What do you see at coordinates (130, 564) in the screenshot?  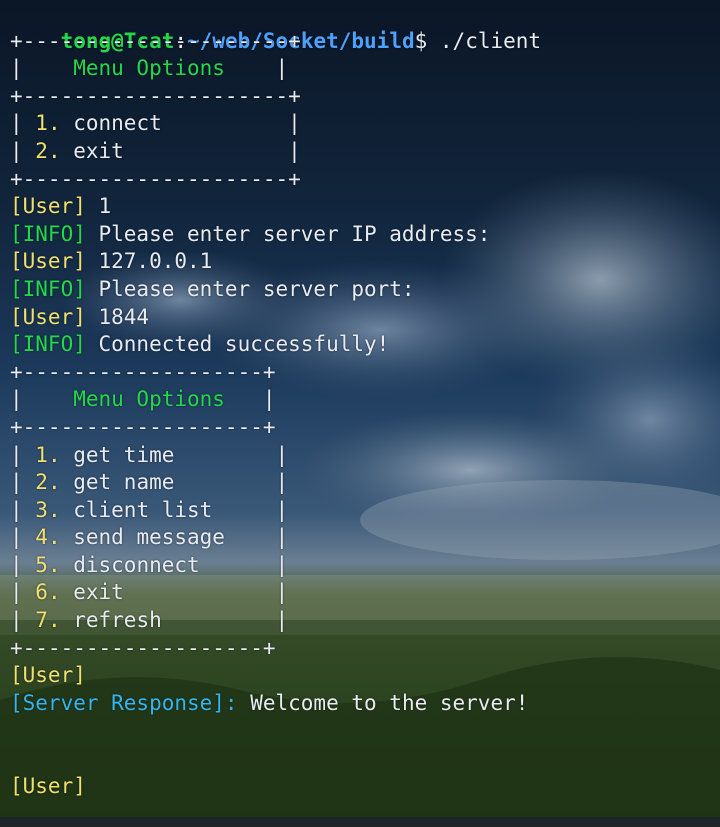 I see `menu-item-label: disconnect` at bounding box center [130, 564].